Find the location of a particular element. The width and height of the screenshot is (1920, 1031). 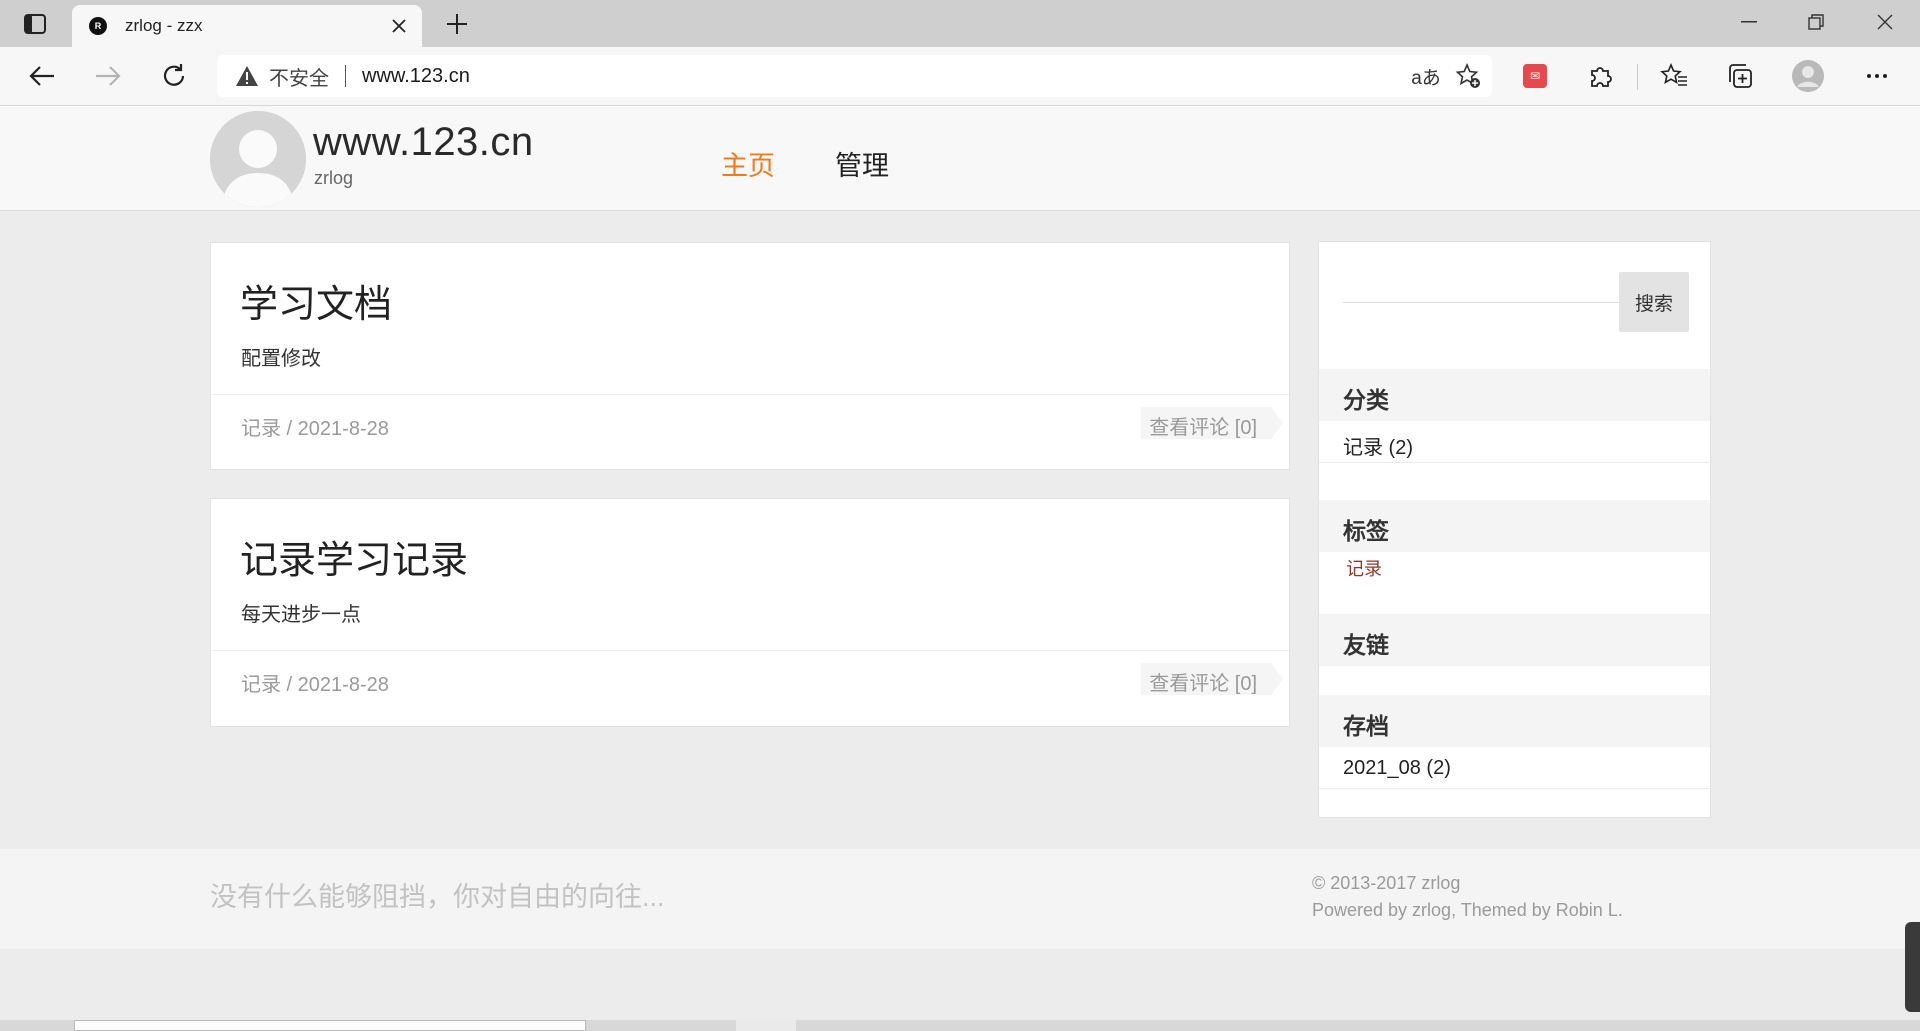

widget-title: 标签 is located at coordinates (1366, 531).